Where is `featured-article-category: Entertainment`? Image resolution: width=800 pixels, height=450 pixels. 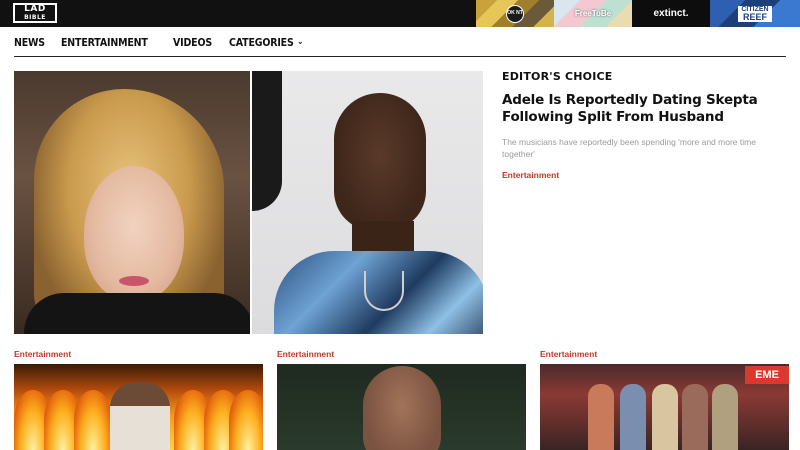
featured-article-category: Entertainment is located at coordinates (530, 175).